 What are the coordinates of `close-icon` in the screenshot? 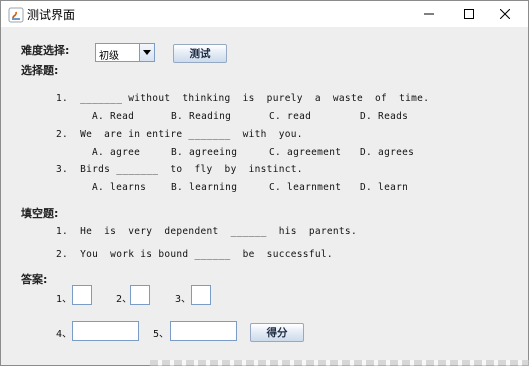 It's located at (505, 14).